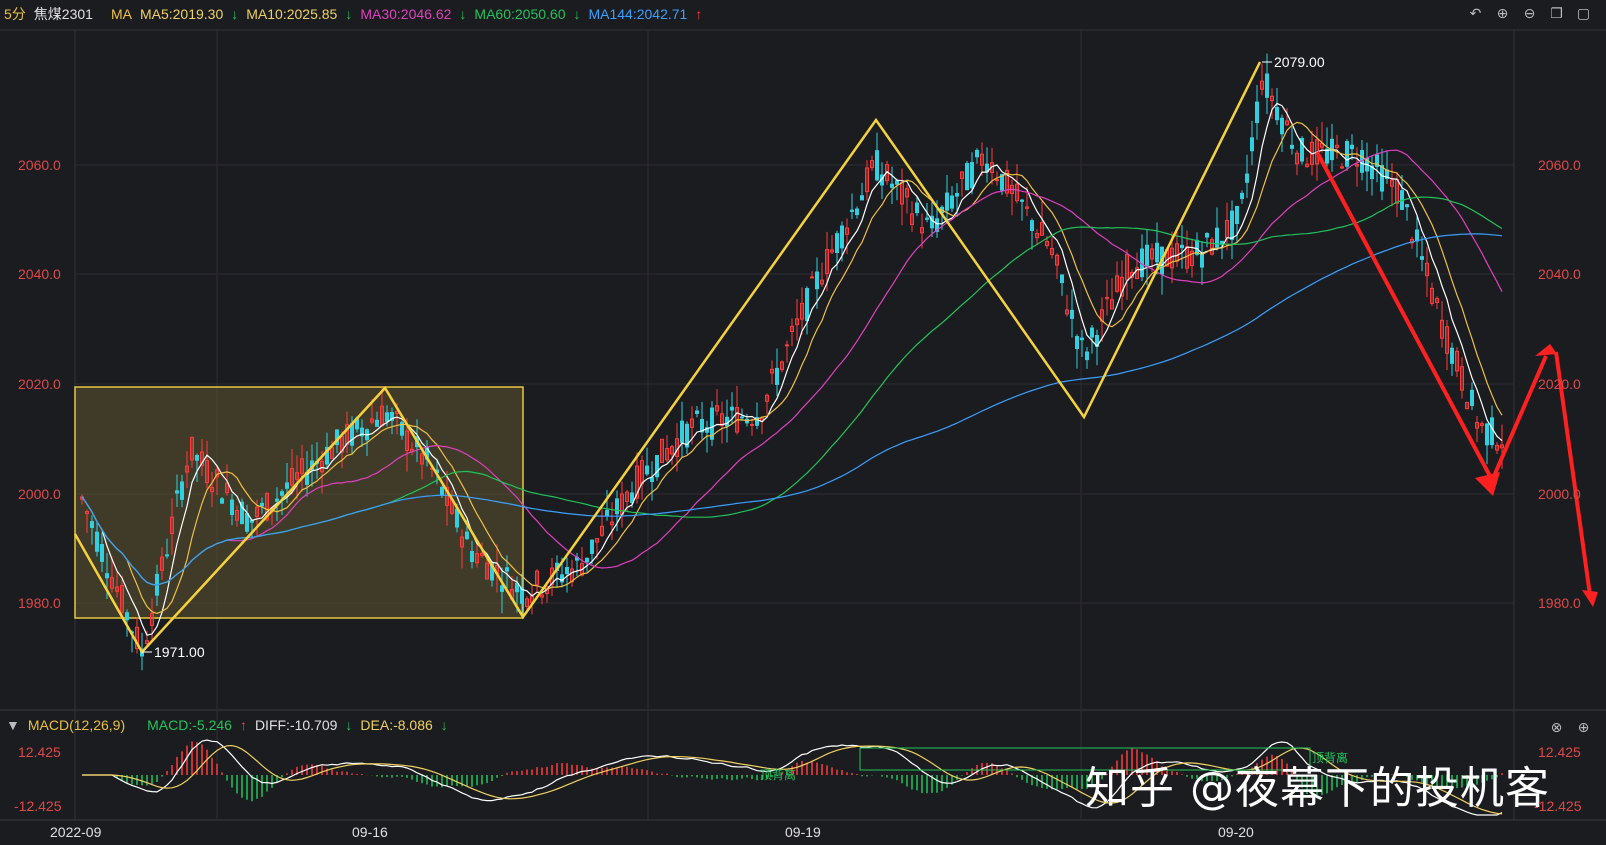  Describe the element at coordinates (1583, 13) in the screenshot. I see `more-icon: ▢` at that location.